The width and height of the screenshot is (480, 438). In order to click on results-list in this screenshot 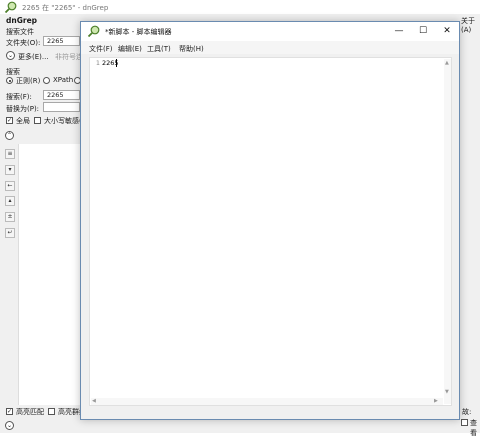, I will do `click(49, 274)`.